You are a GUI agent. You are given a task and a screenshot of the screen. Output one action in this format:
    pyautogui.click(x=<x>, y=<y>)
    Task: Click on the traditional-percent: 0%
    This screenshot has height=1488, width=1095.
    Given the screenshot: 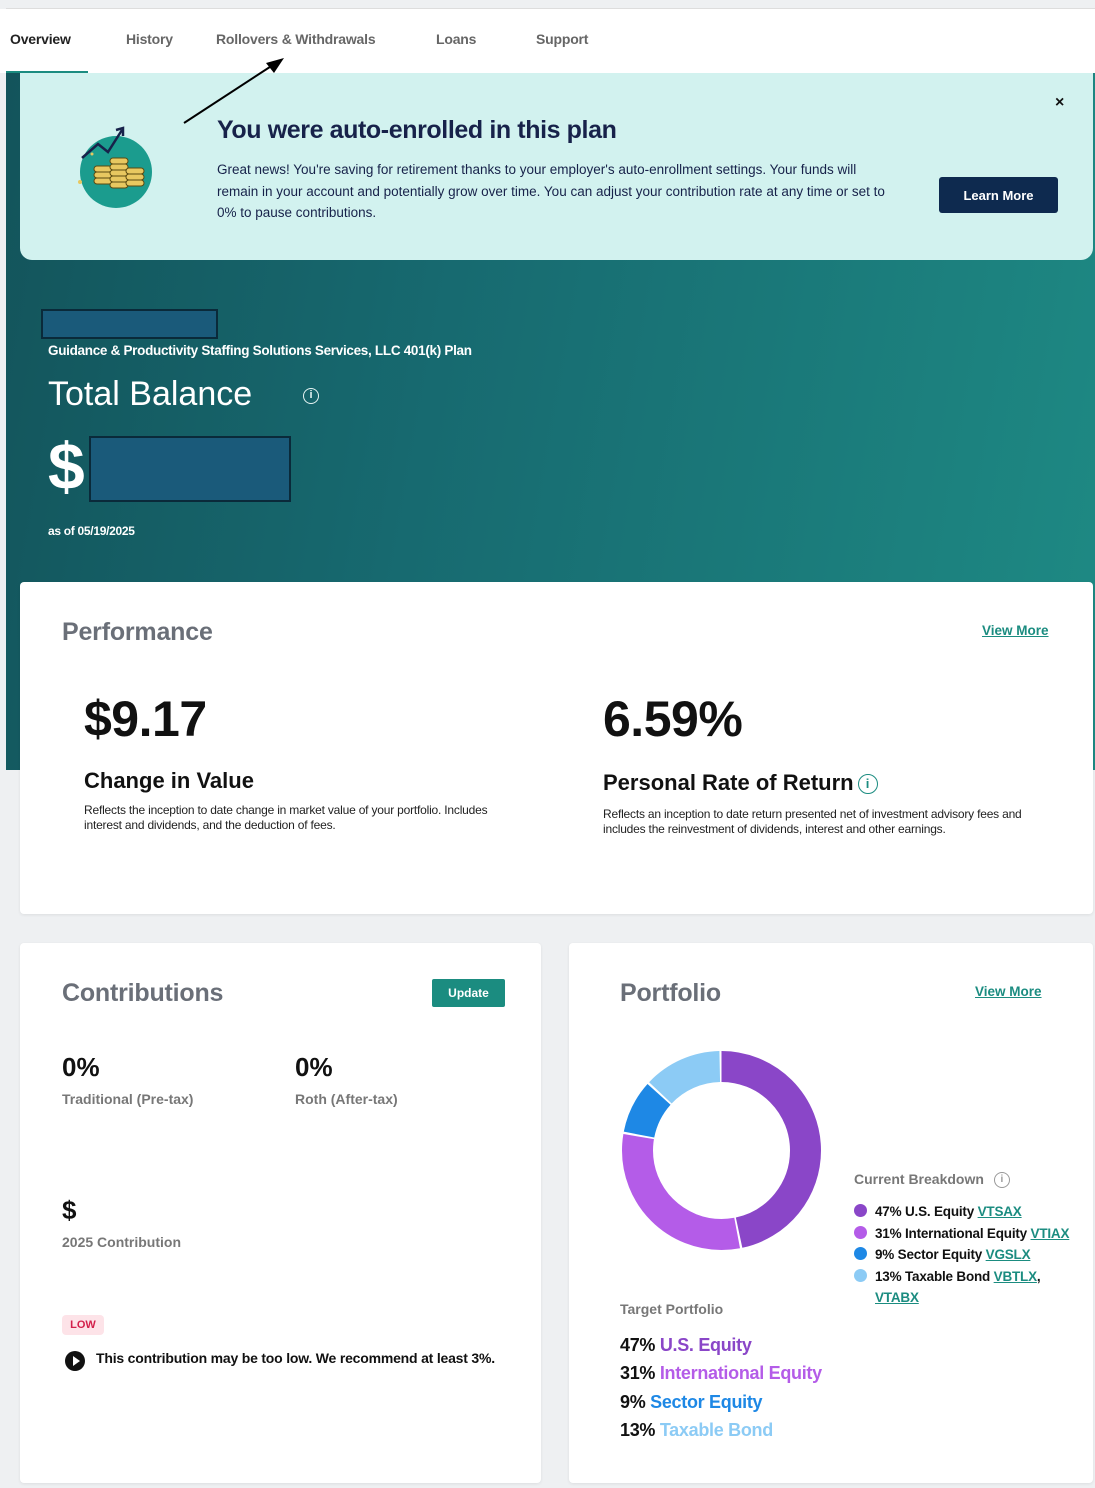 What is the action you would take?
    pyautogui.click(x=81, y=1067)
    